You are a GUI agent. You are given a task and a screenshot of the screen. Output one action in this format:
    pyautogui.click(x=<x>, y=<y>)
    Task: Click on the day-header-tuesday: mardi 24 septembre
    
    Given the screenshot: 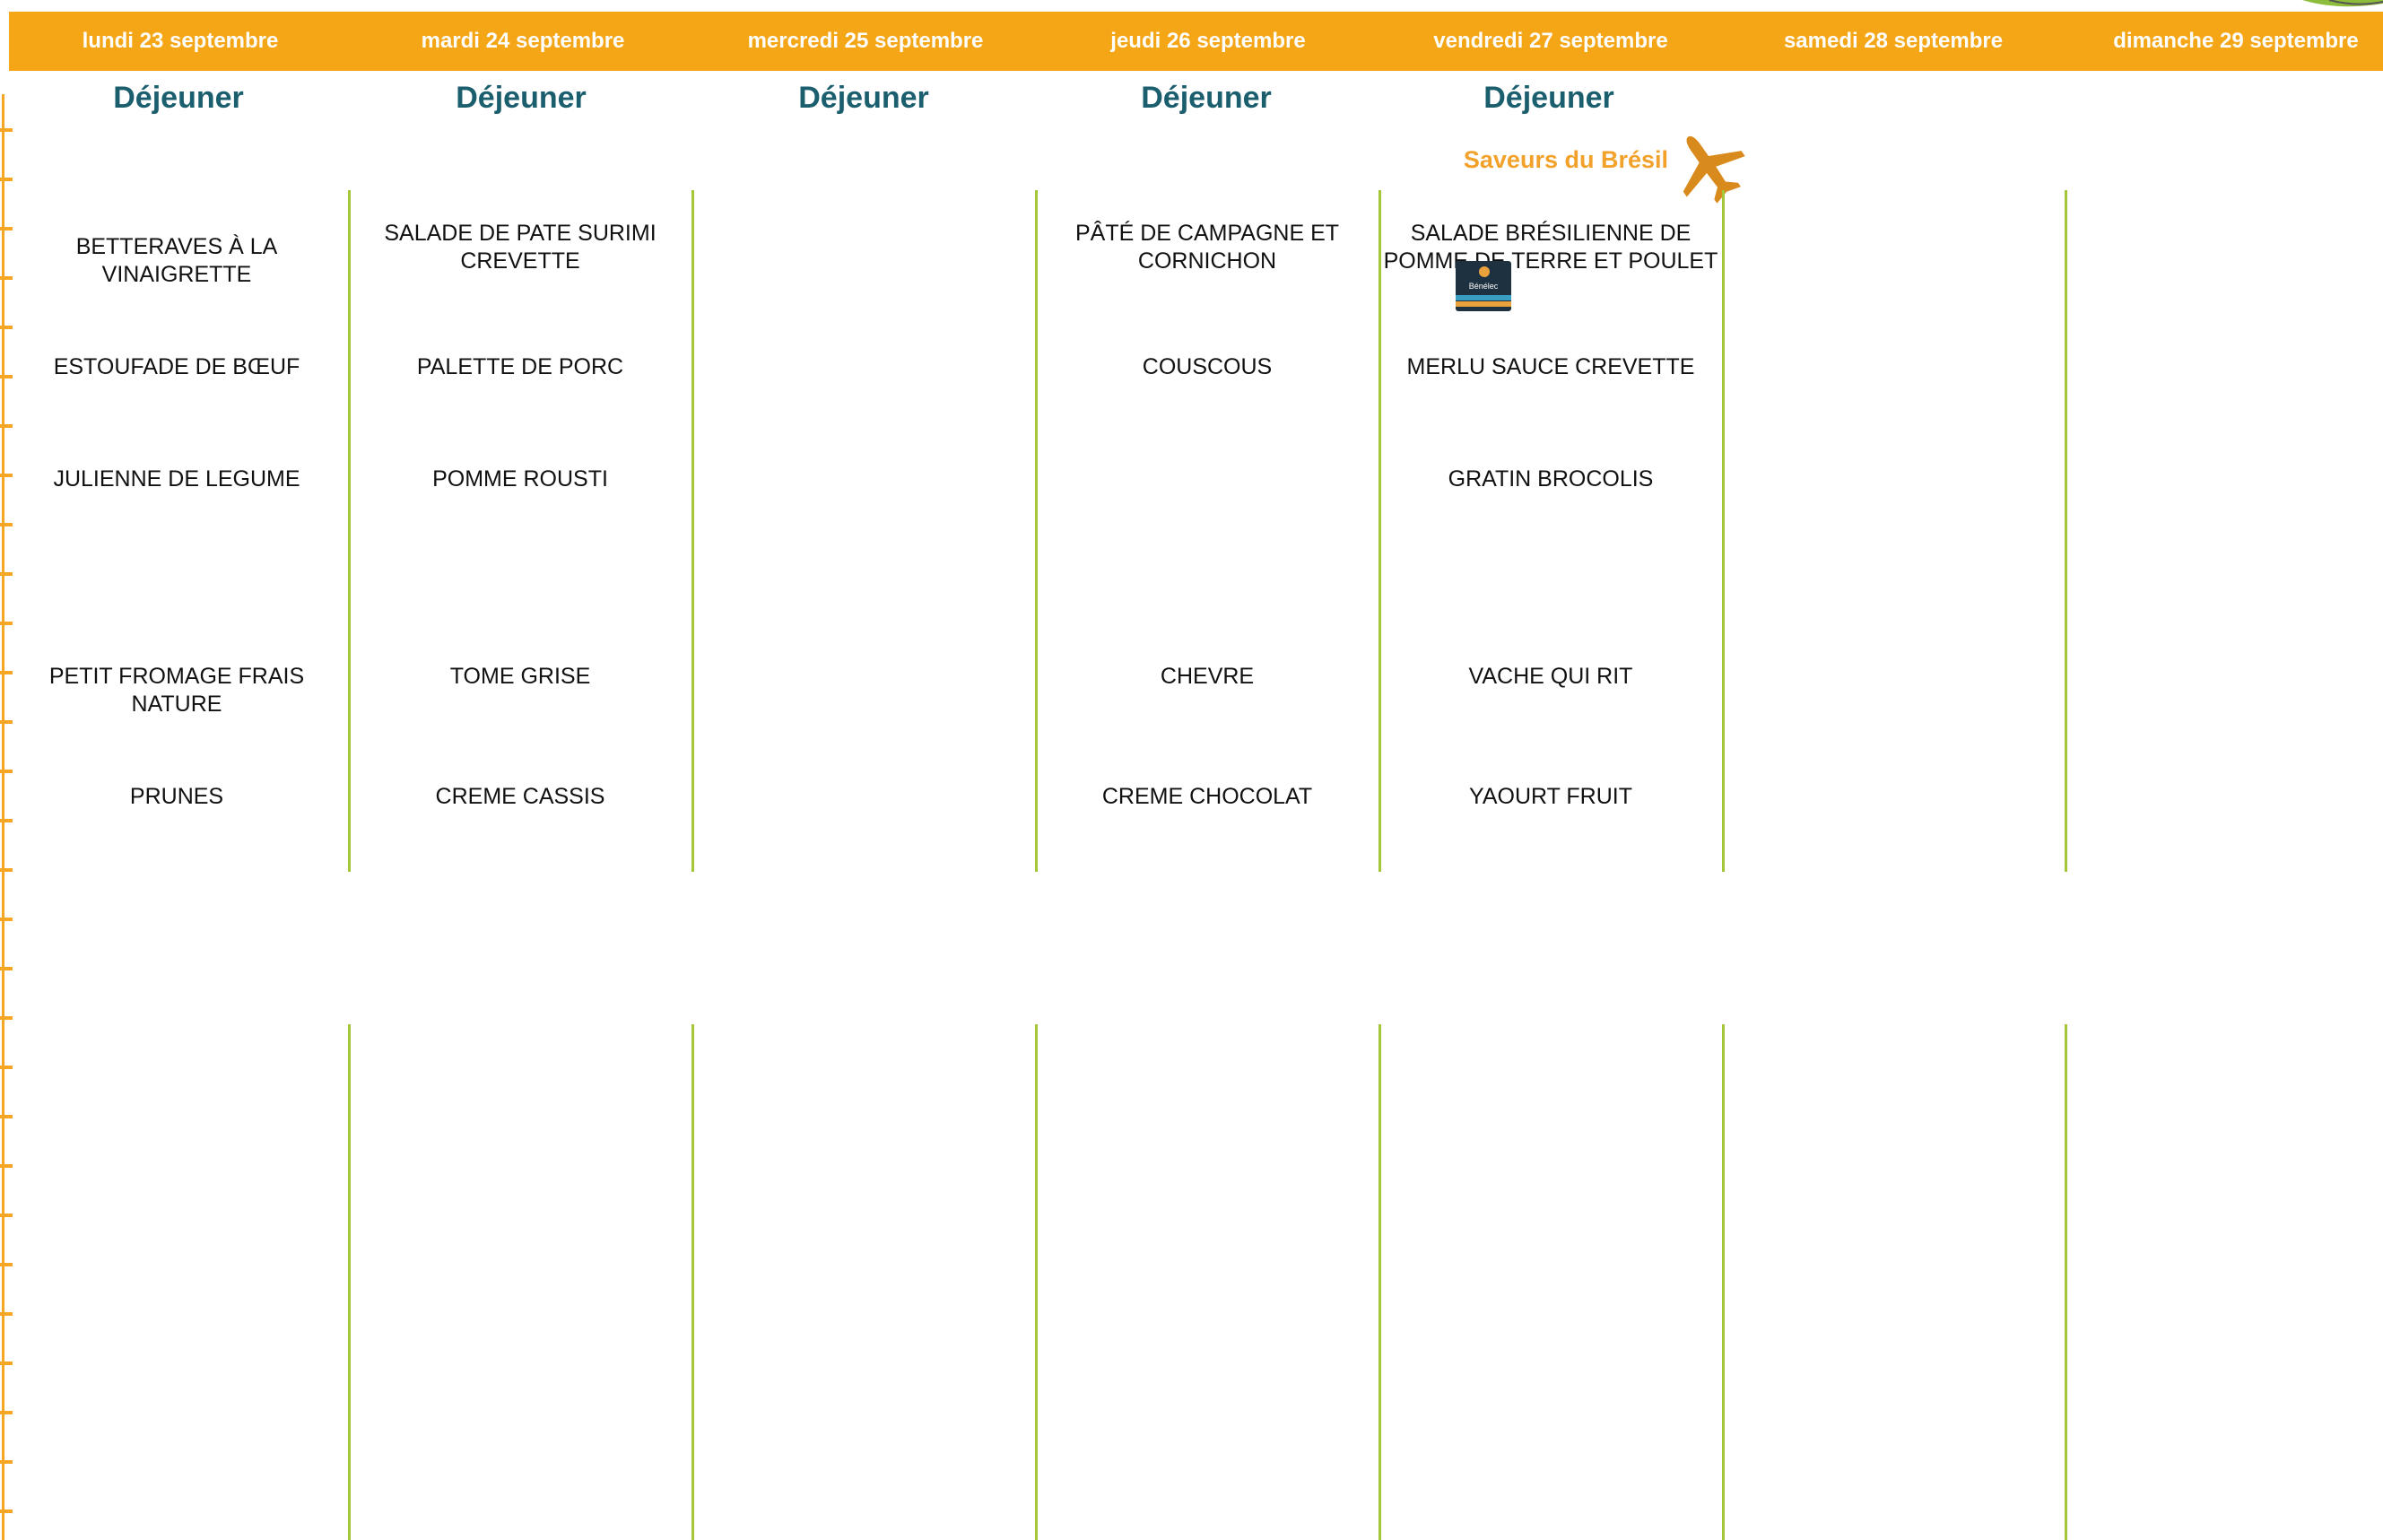 What is the action you would take?
    pyautogui.click(x=523, y=41)
    